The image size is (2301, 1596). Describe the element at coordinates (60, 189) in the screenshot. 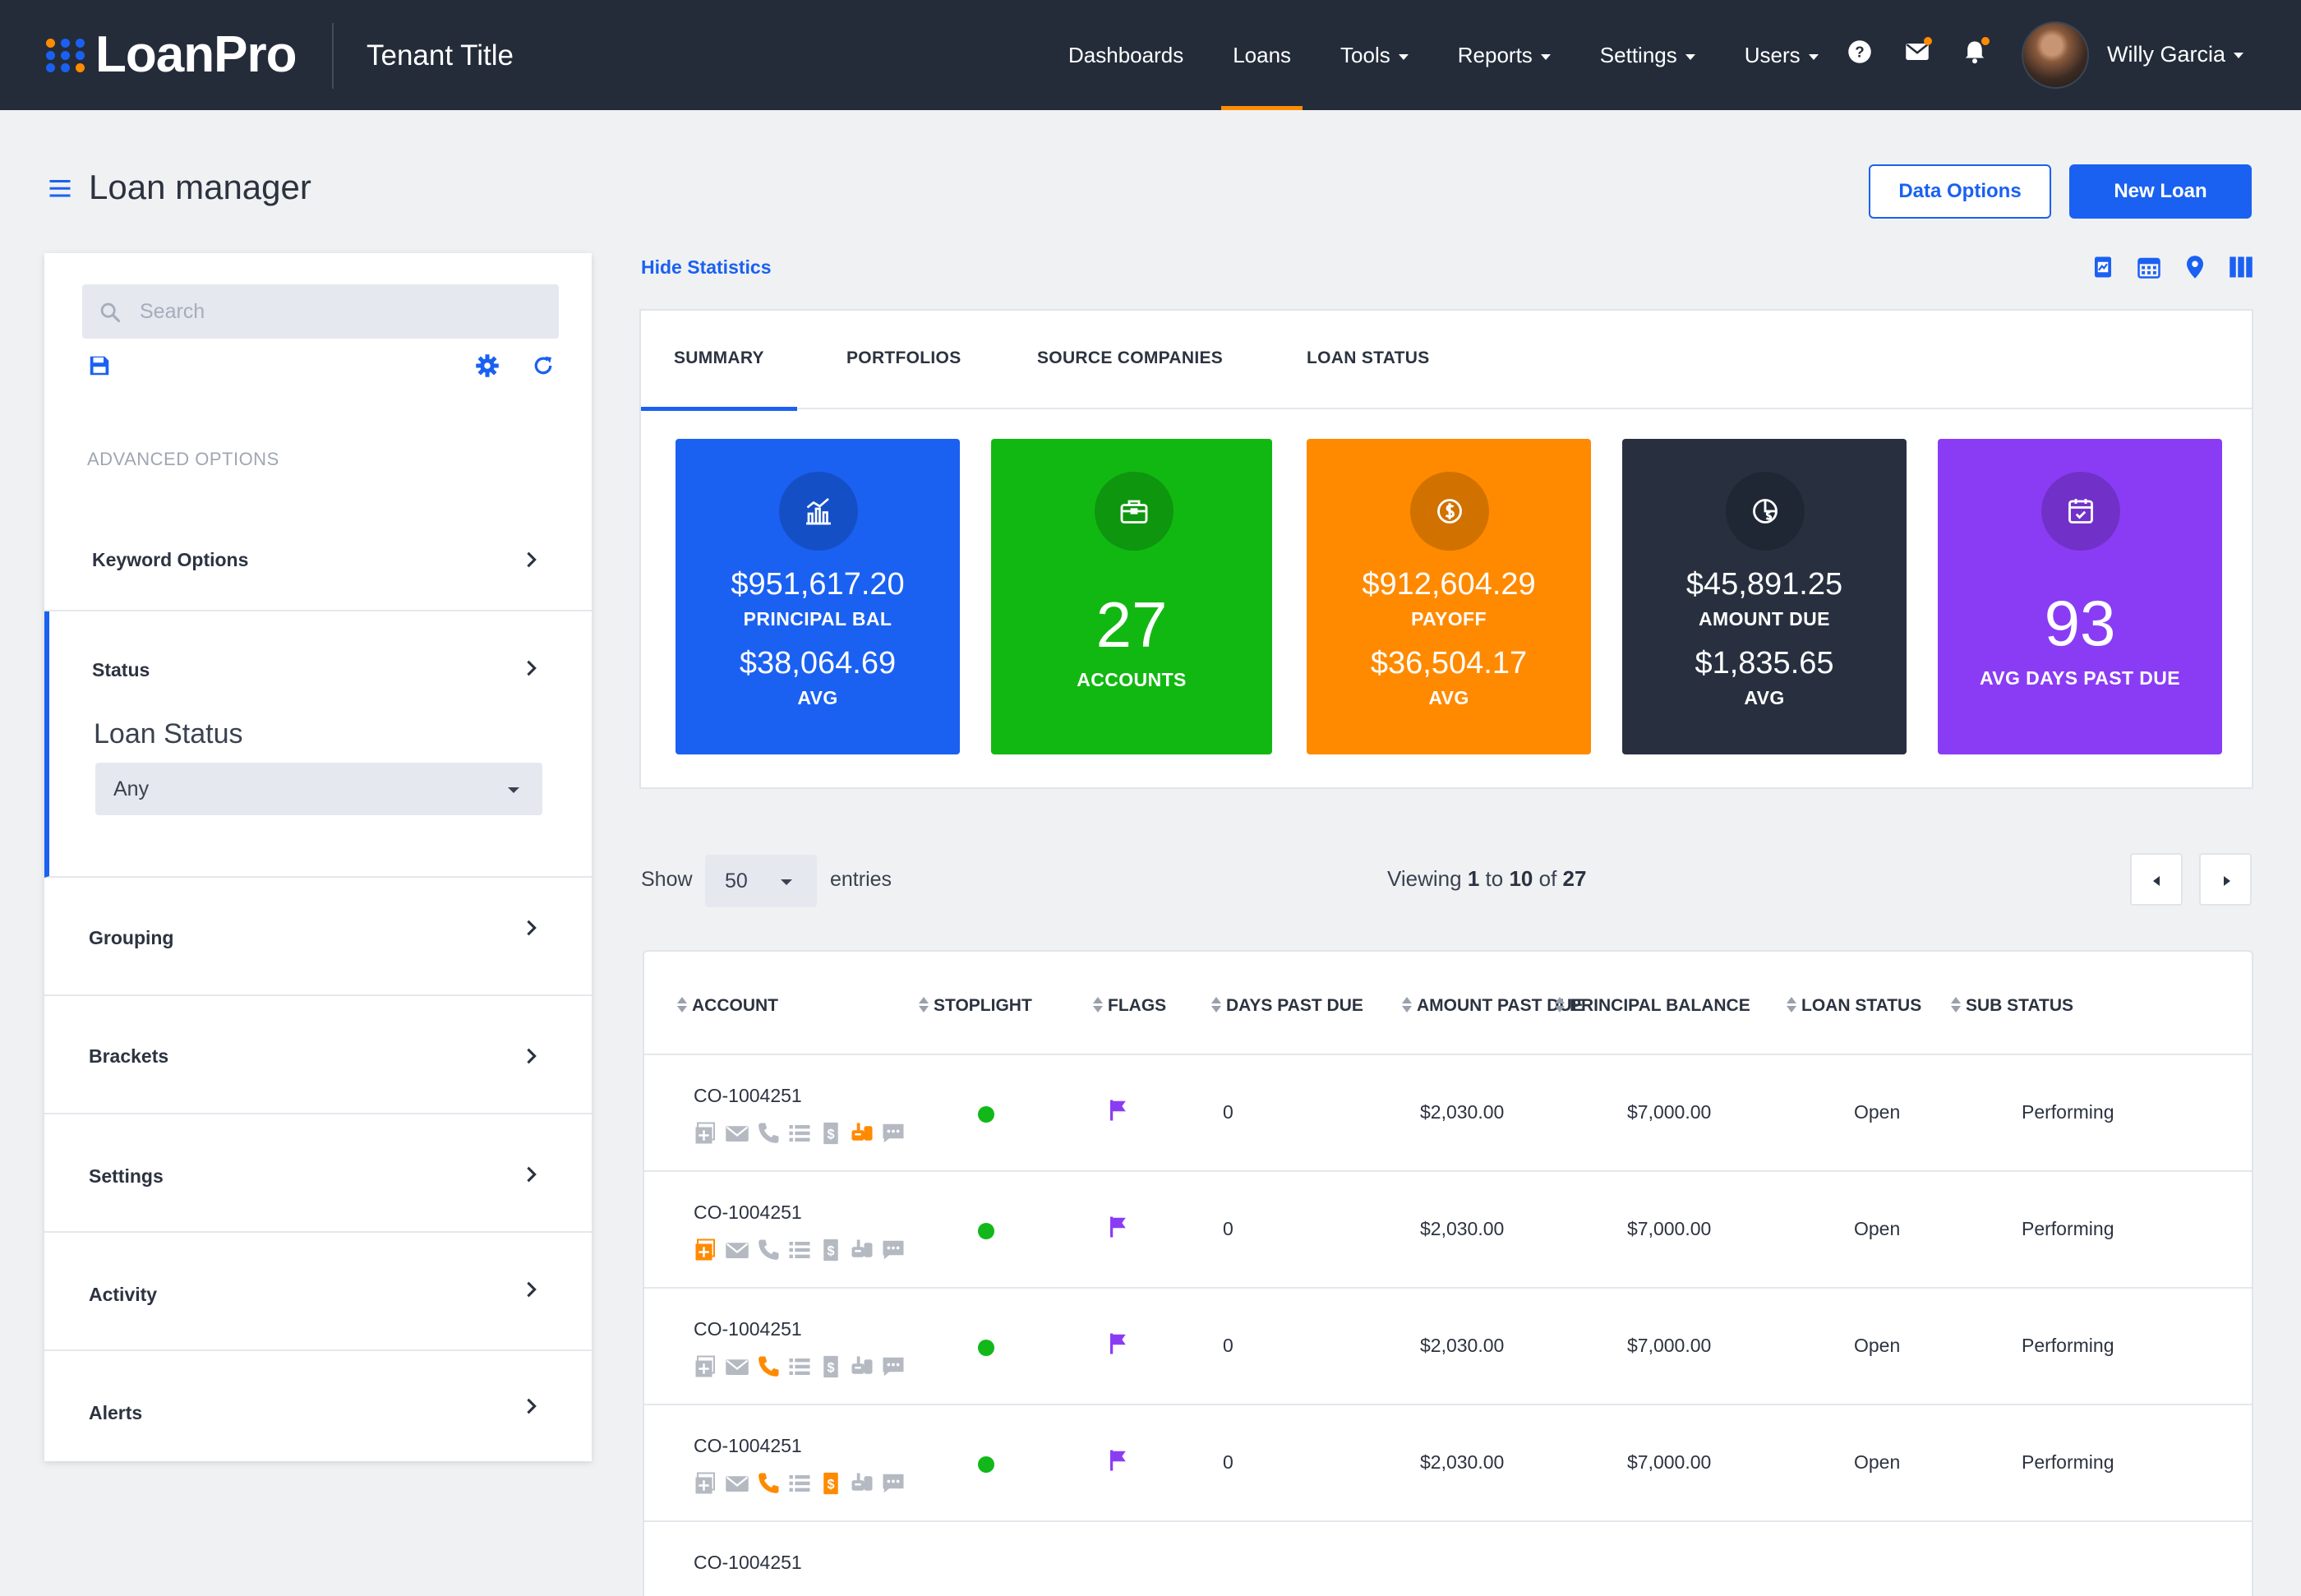

I see `hamburger-menu-icon` at that location.